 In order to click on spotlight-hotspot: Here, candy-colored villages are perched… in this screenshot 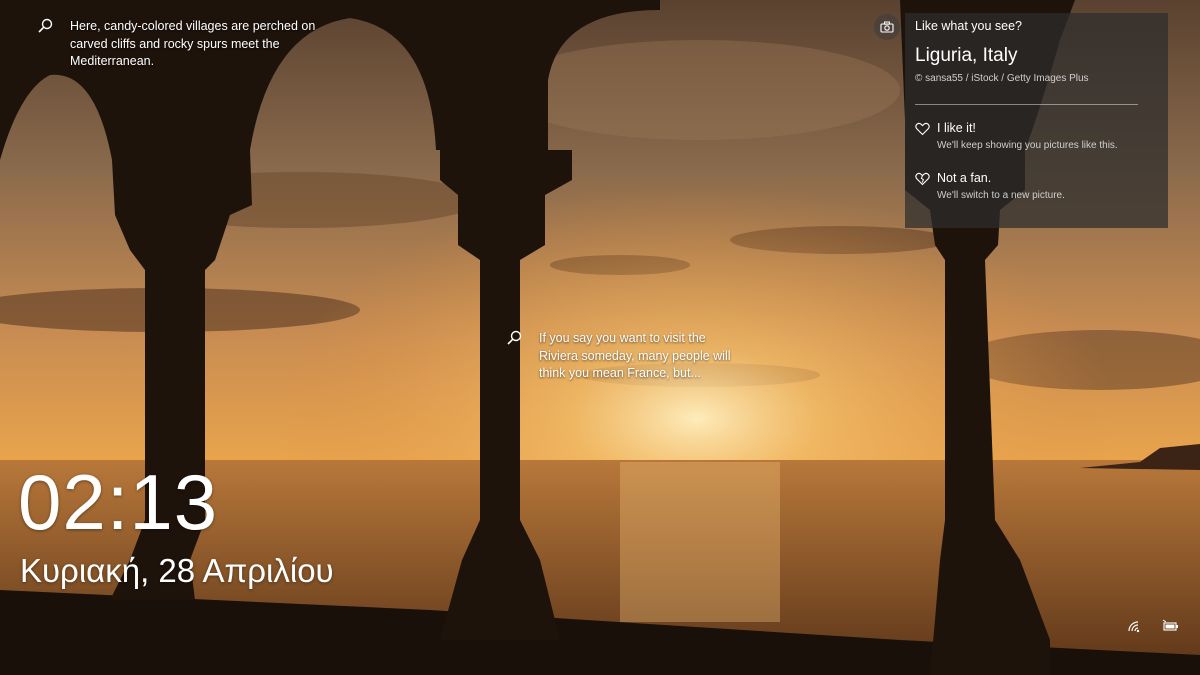, I will do `click(179, 44)`.